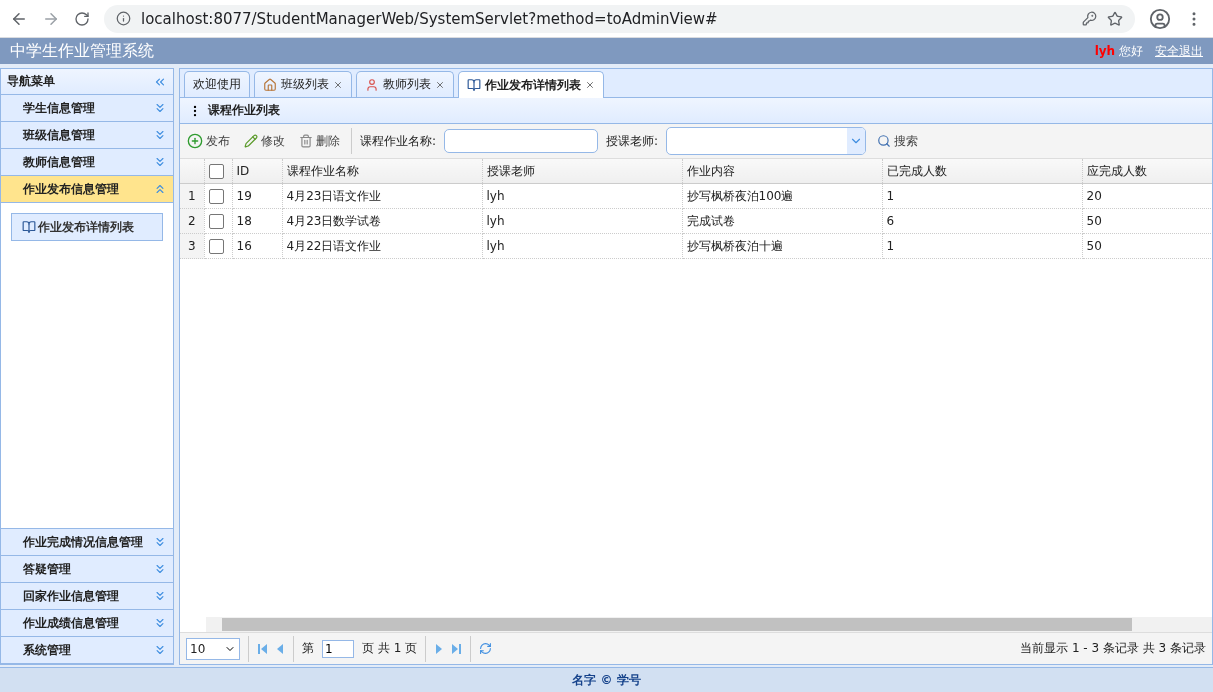 The width and height of the screenshot is (1213, 692). Describe the element at coordinates (709, 624) in the screenshot. I see `scrollbar` at that location.